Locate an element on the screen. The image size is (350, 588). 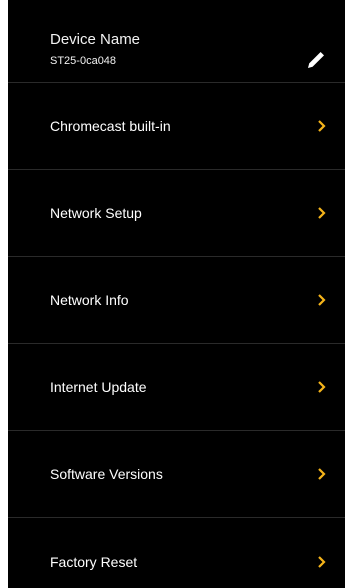
menu-item-factory-reset: Factory Reset is located at coordinates (176, 553).